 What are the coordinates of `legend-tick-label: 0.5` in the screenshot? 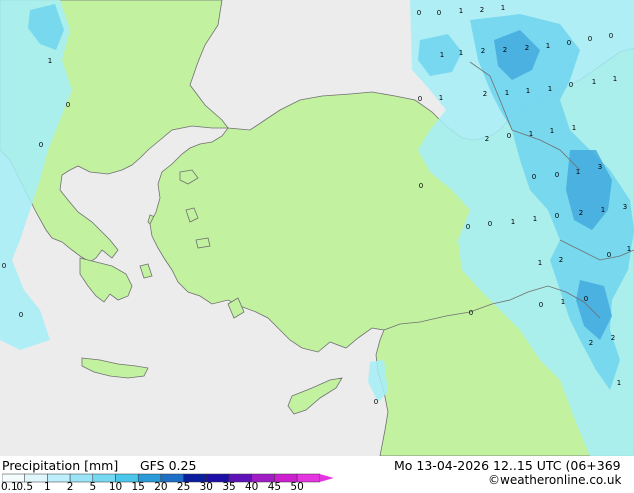 It's located at (25, 487).